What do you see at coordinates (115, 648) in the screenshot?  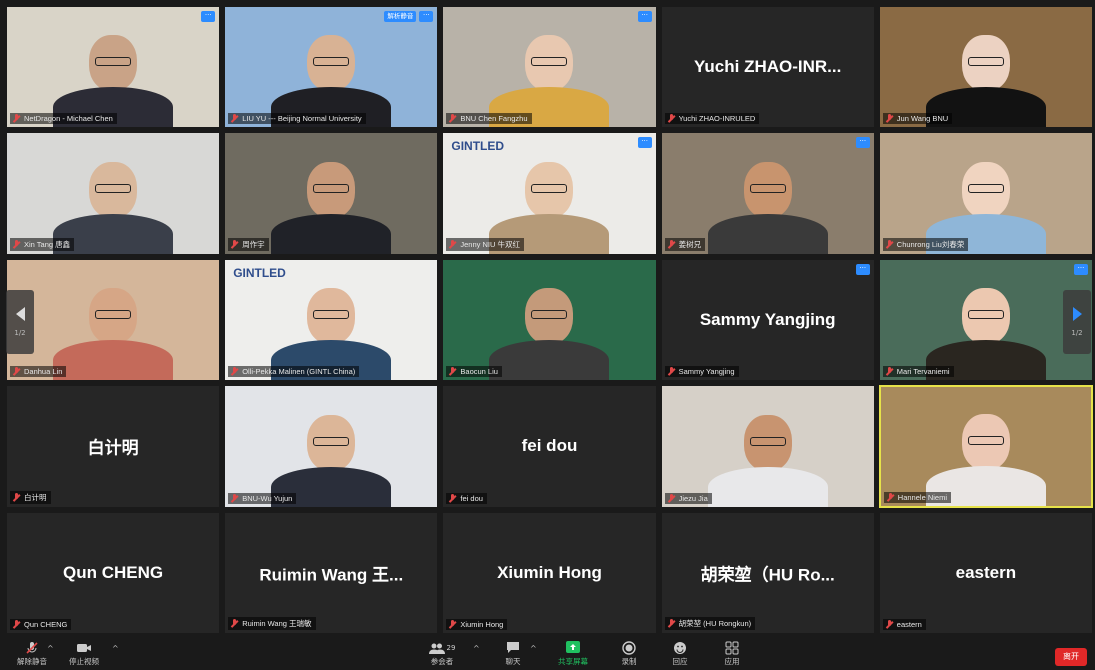 I see `video-options-caret: ^` at bounding box center [115, 648].